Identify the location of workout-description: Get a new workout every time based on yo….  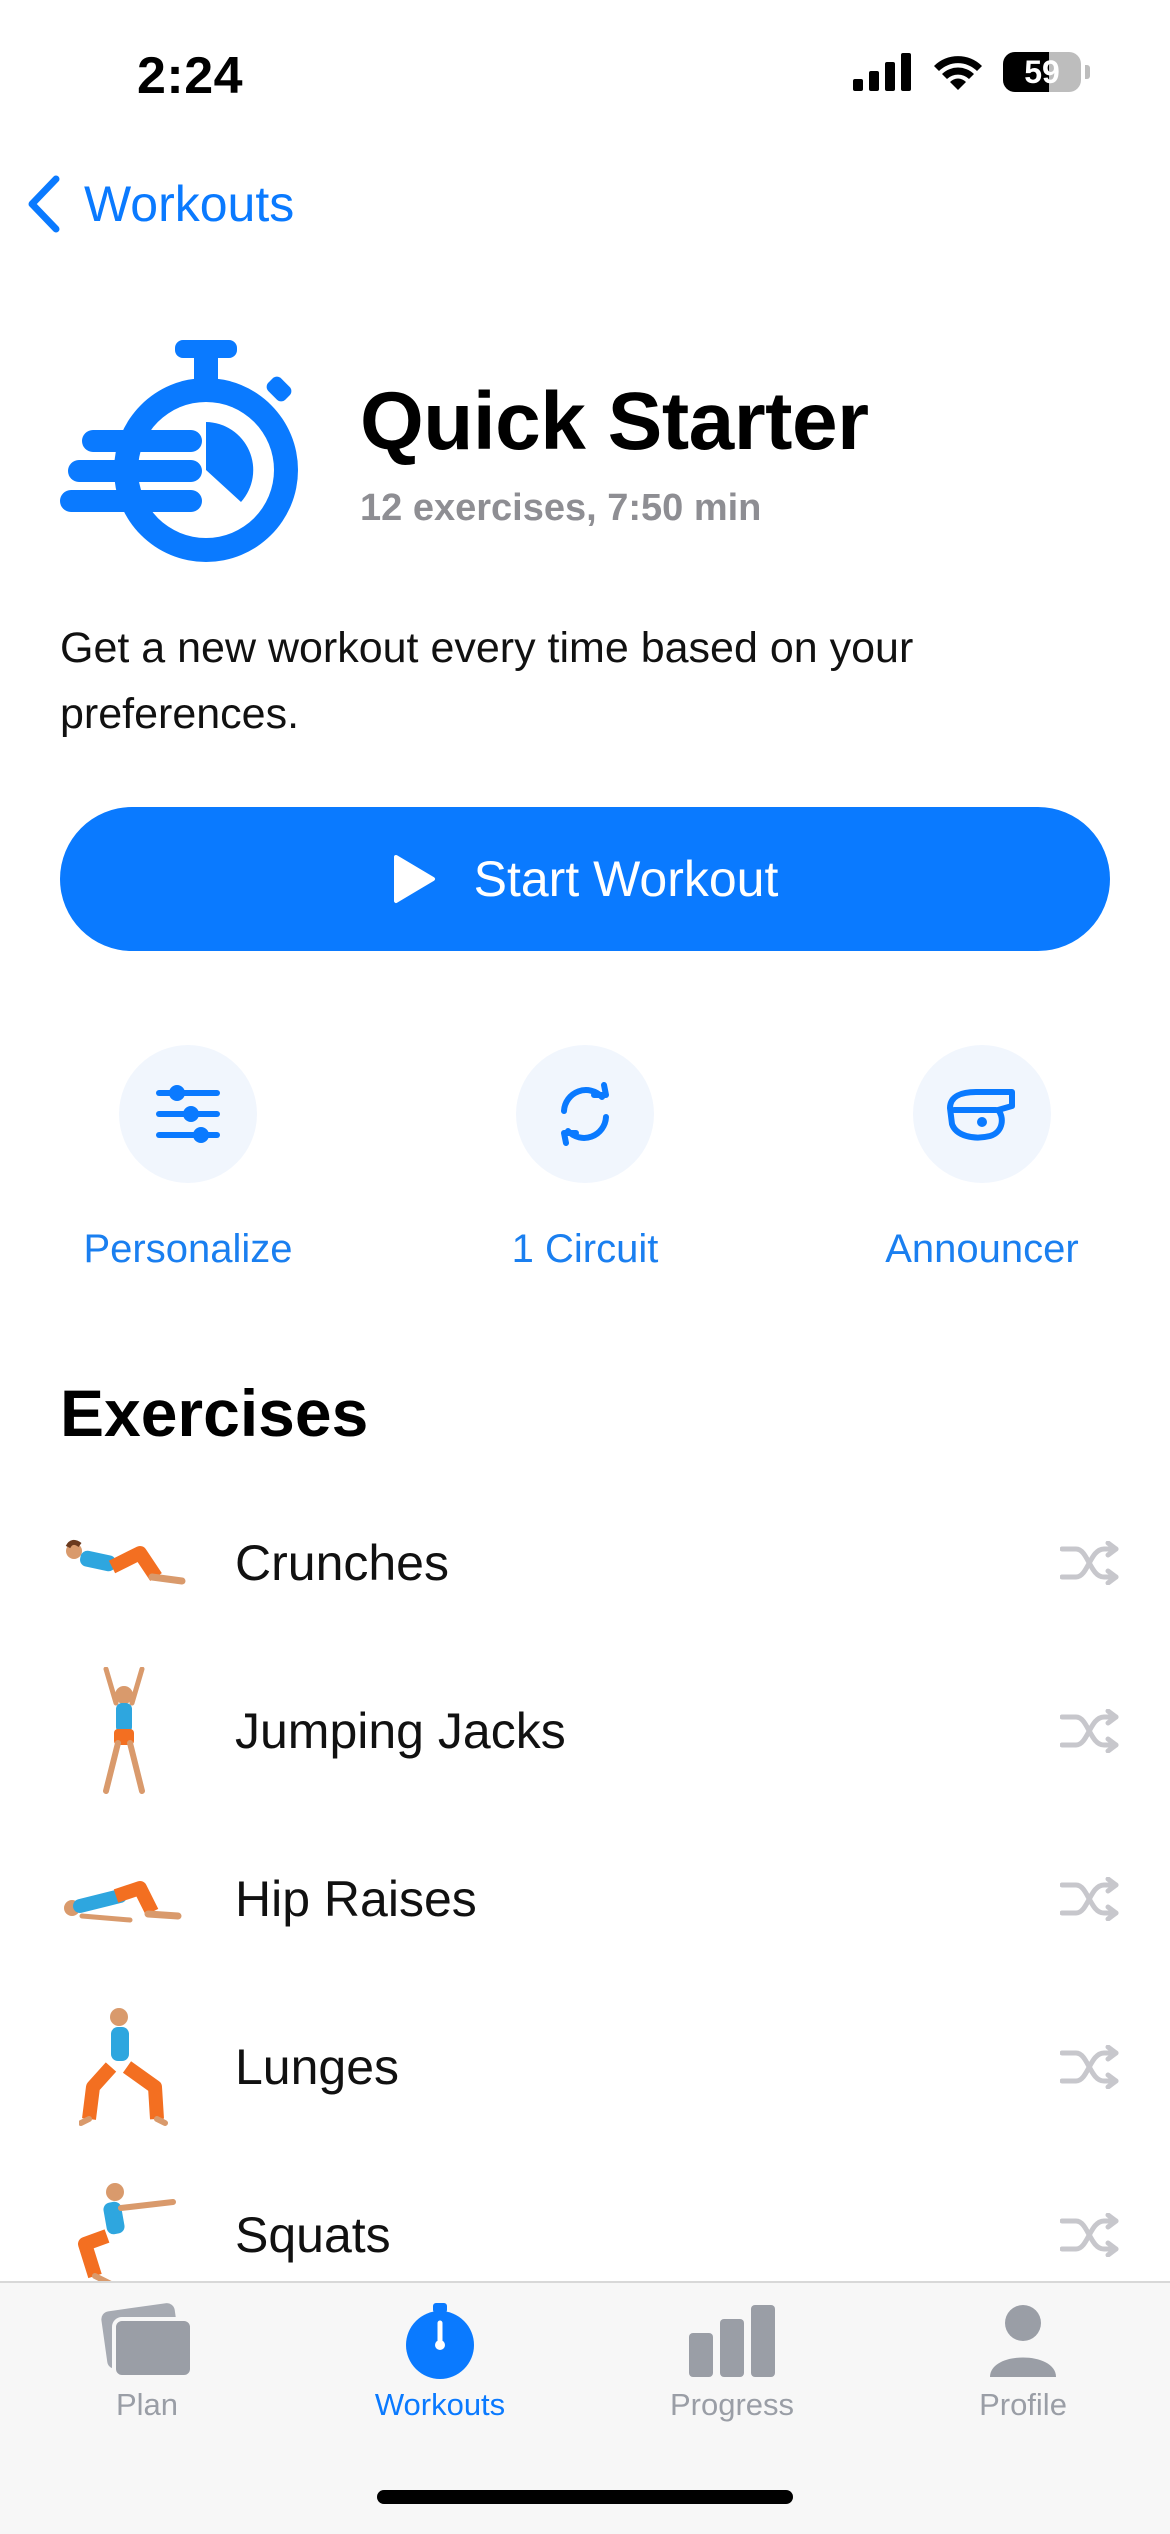
(487, 681).